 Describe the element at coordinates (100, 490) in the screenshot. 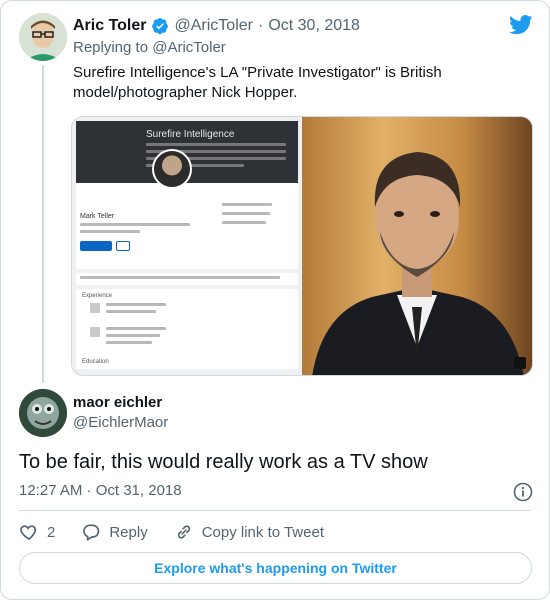

I see `reply-timestamp: 12:27 AM · Oct 31, 2018` at that location.